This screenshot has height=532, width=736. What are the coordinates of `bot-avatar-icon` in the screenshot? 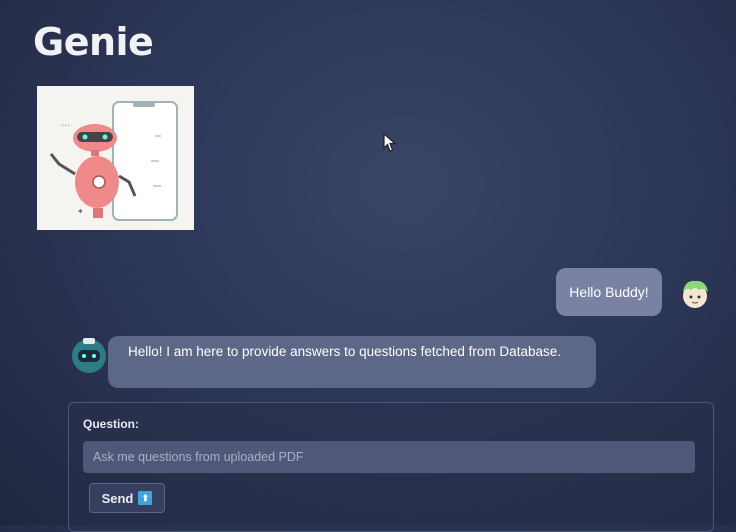 It's located at (89, 355).